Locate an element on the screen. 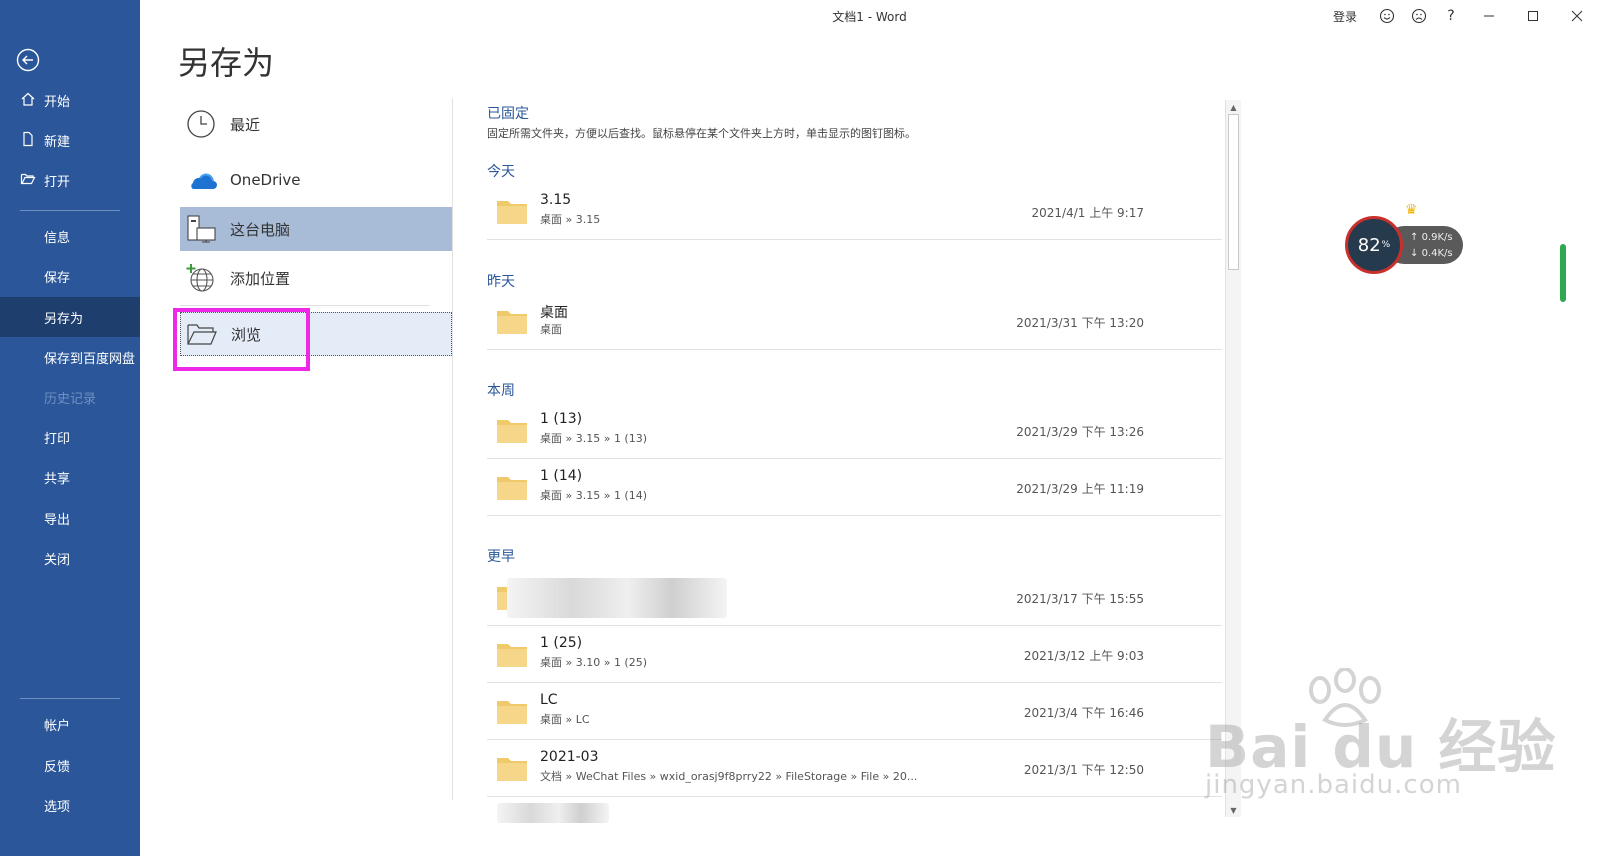 The width and height of the screenshot is (1599, 856). location-this-pc-label: 这台电脑 is located at coordinates (260, 229).